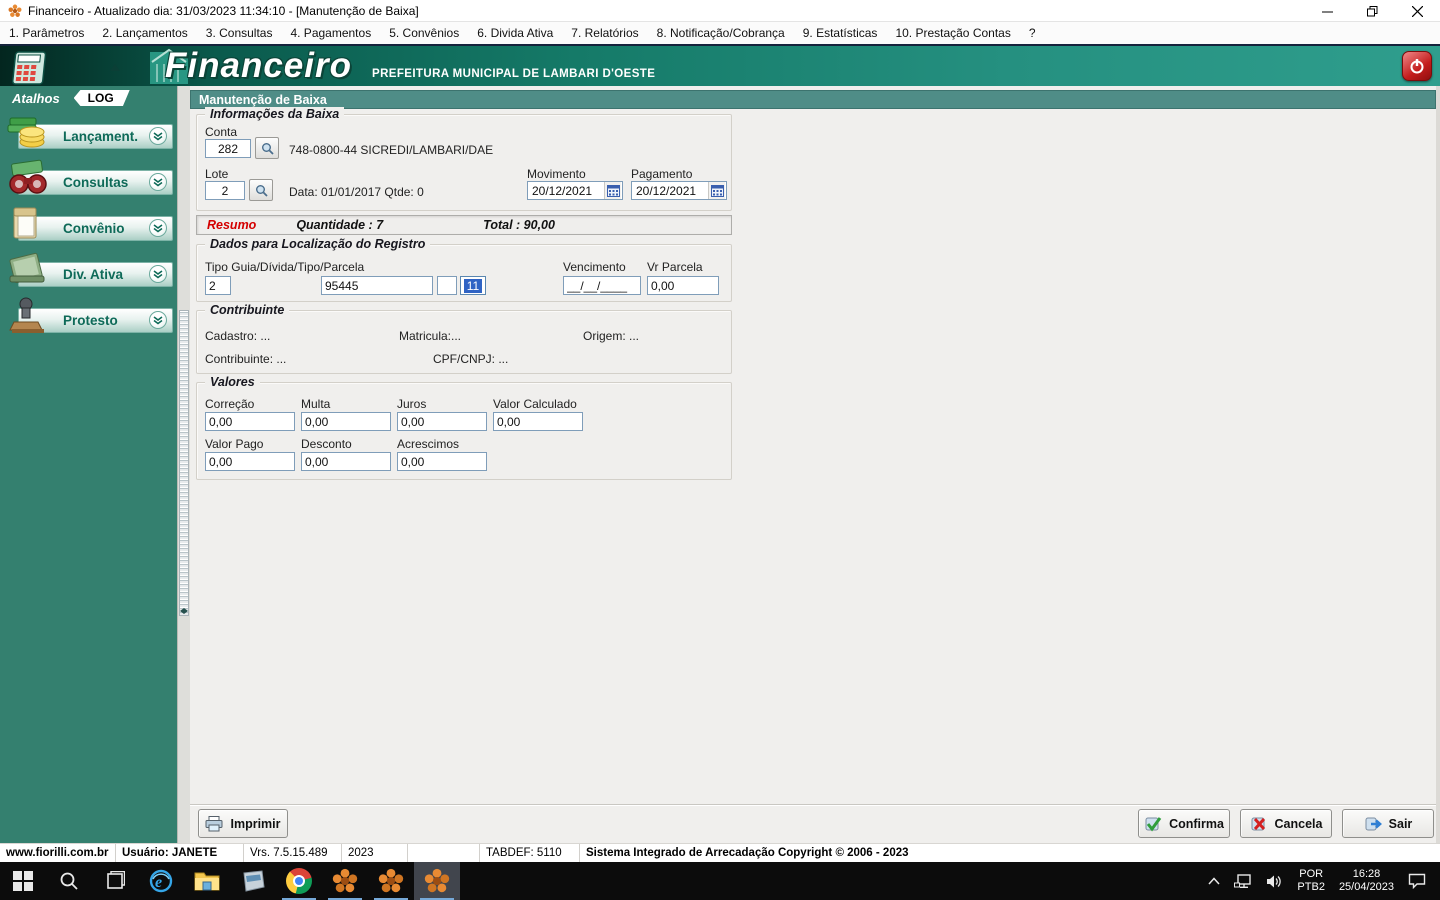  I want to click on status-year: 2023, so click(375, 853).